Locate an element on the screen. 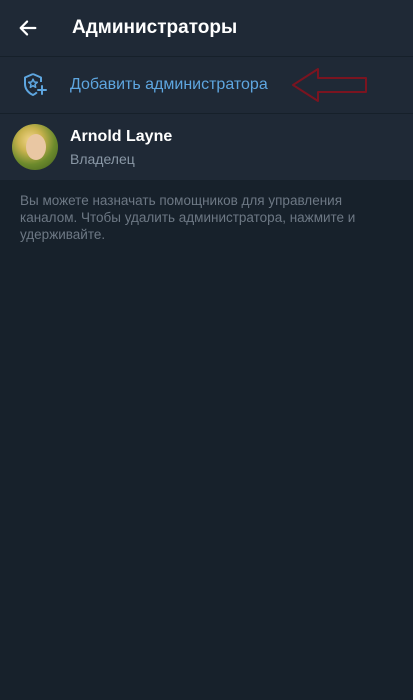  arrow-left-icon is located at coordinates (28, 28).